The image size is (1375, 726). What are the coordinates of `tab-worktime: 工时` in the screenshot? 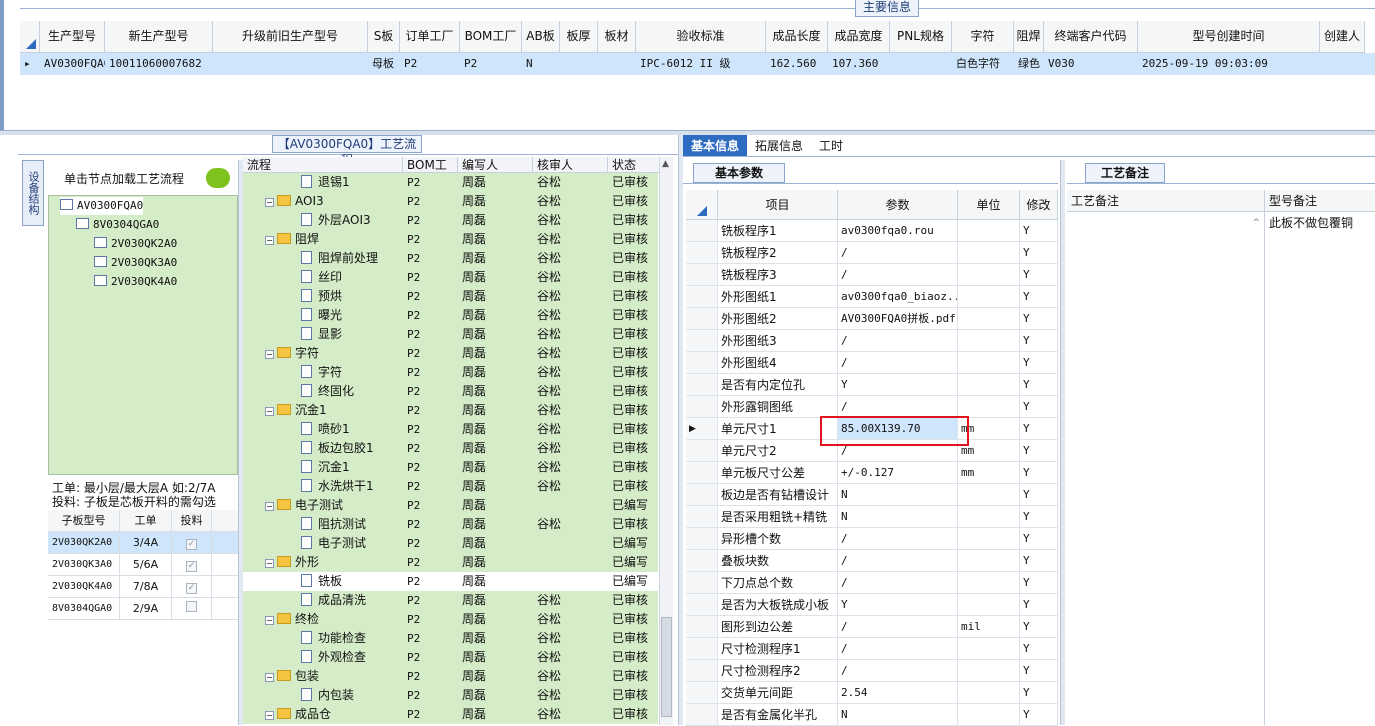 It's located at (831, 145).